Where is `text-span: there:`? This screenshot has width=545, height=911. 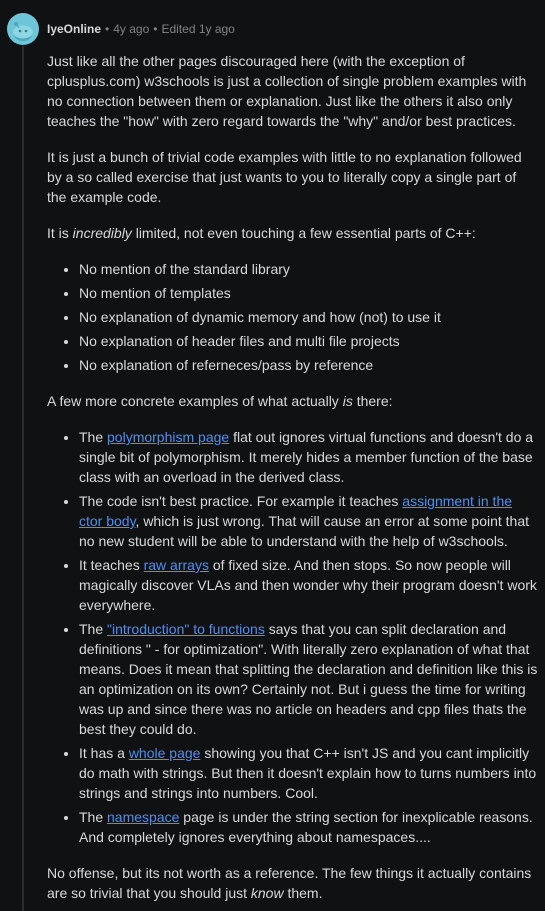
text-span: there: is located at coordinates (372, 401).